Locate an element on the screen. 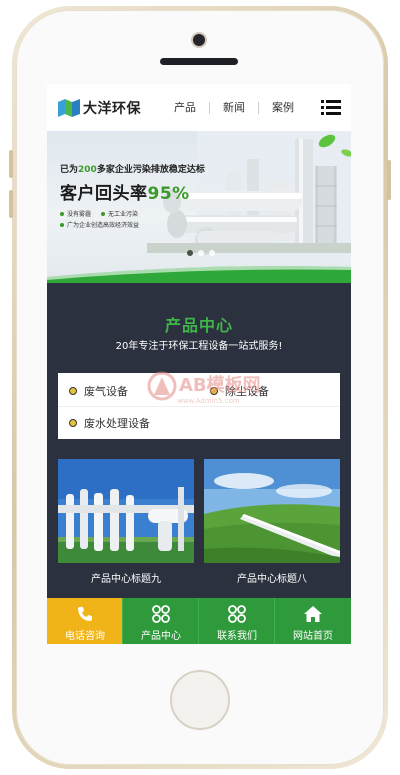  tab-product-center: 产品中心 is located at coordinates (161, 621).